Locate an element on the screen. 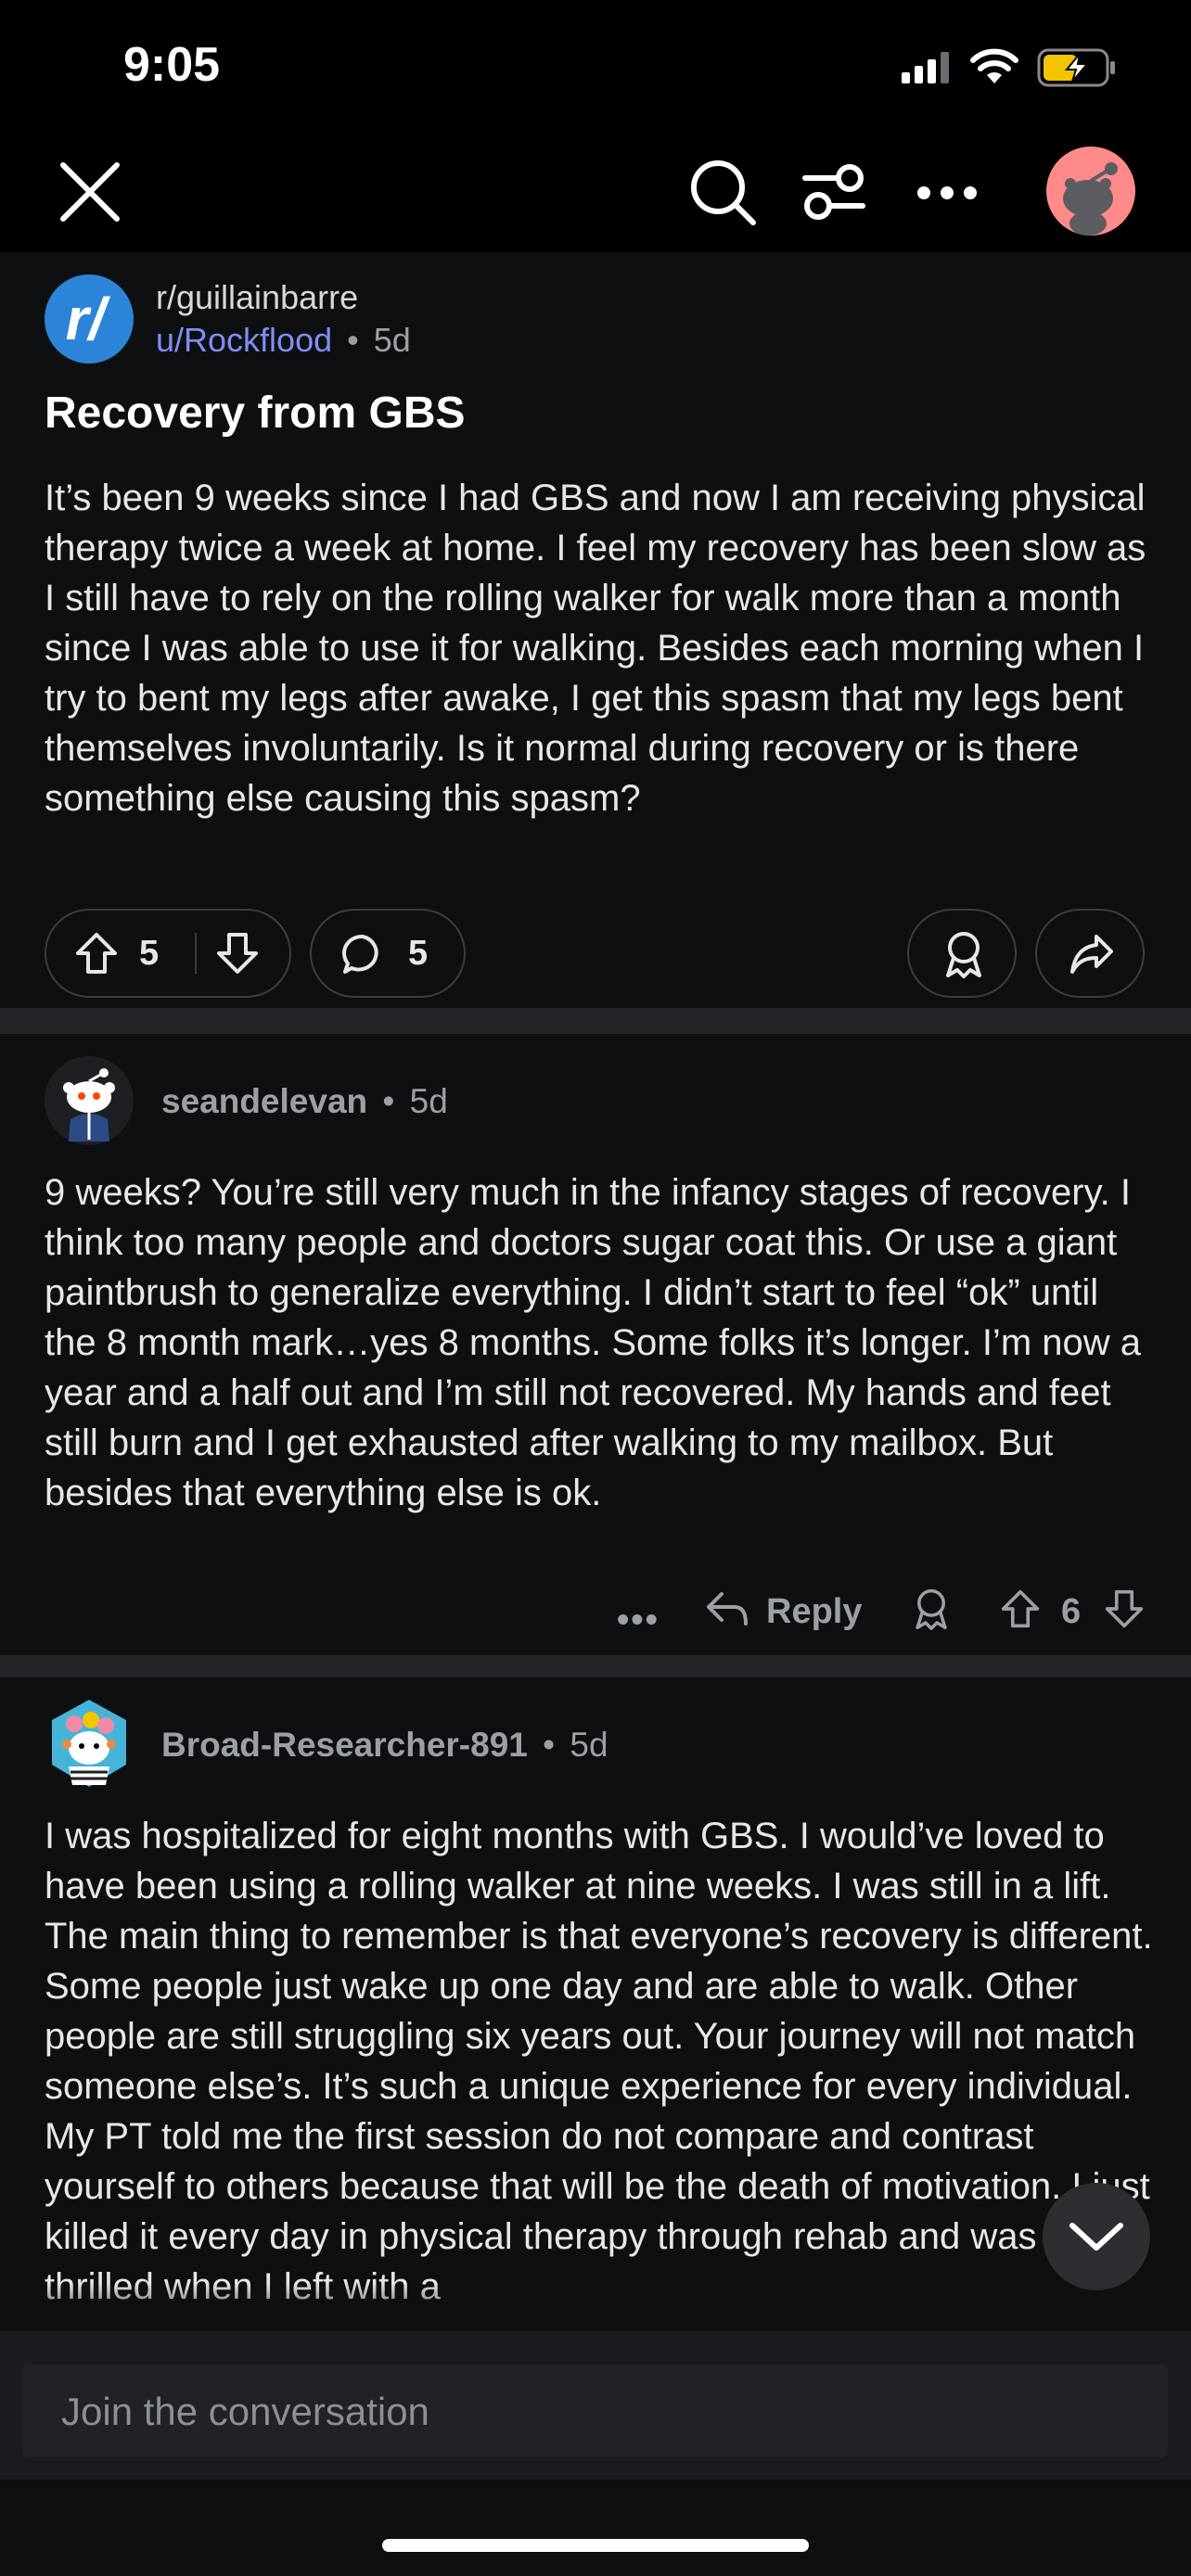 This screenshot has height=2576, width=1191. join-conversation-input is located at coordinates (594, 2412).